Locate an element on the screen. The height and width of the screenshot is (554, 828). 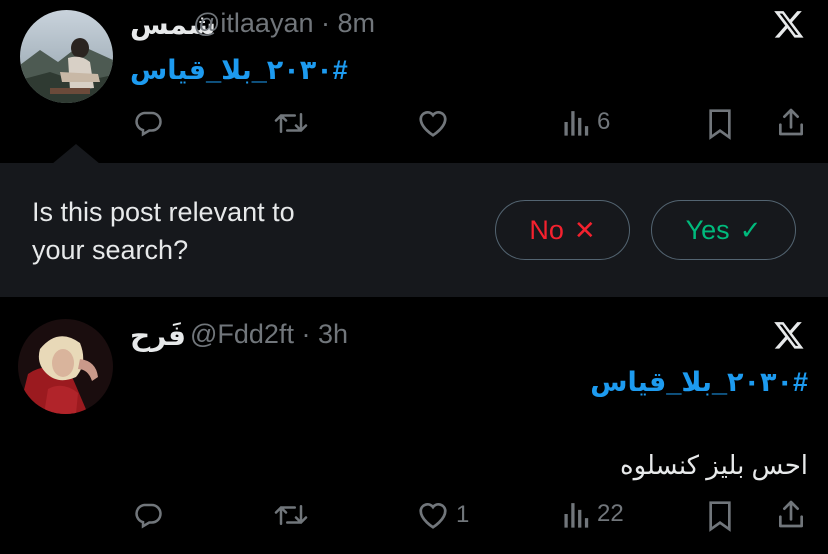
prompt-pointer is located at coordinates (76, 154).